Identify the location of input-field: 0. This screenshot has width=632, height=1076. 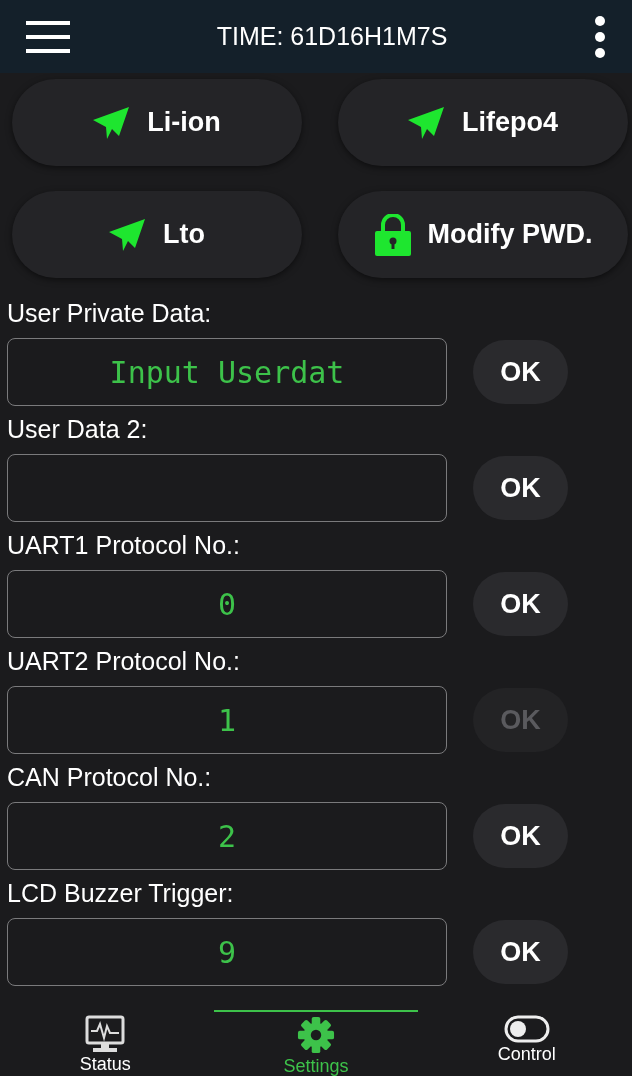
(227, 604).